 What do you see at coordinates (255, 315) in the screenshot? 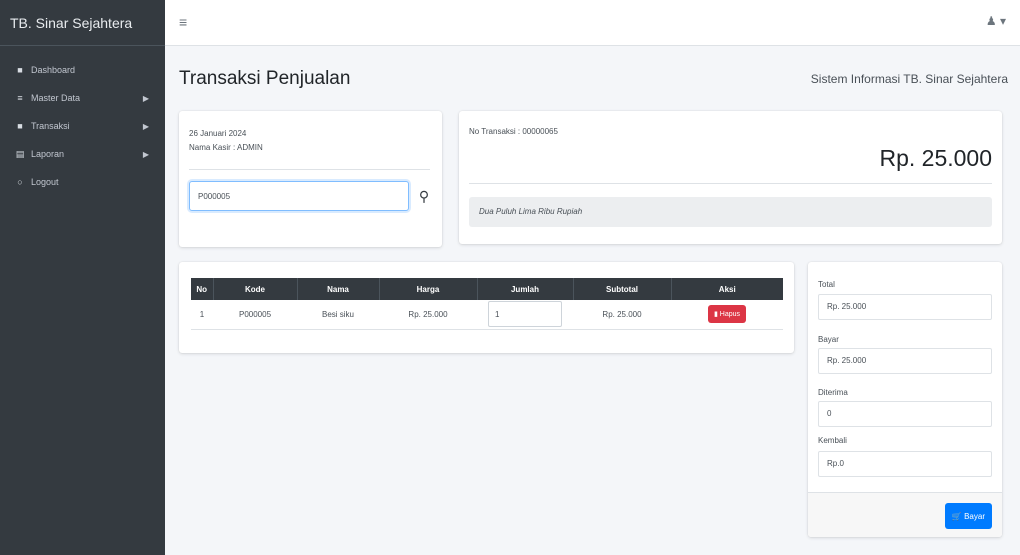
I see `cell-kode: P000005` at bounding box center [255, 315].